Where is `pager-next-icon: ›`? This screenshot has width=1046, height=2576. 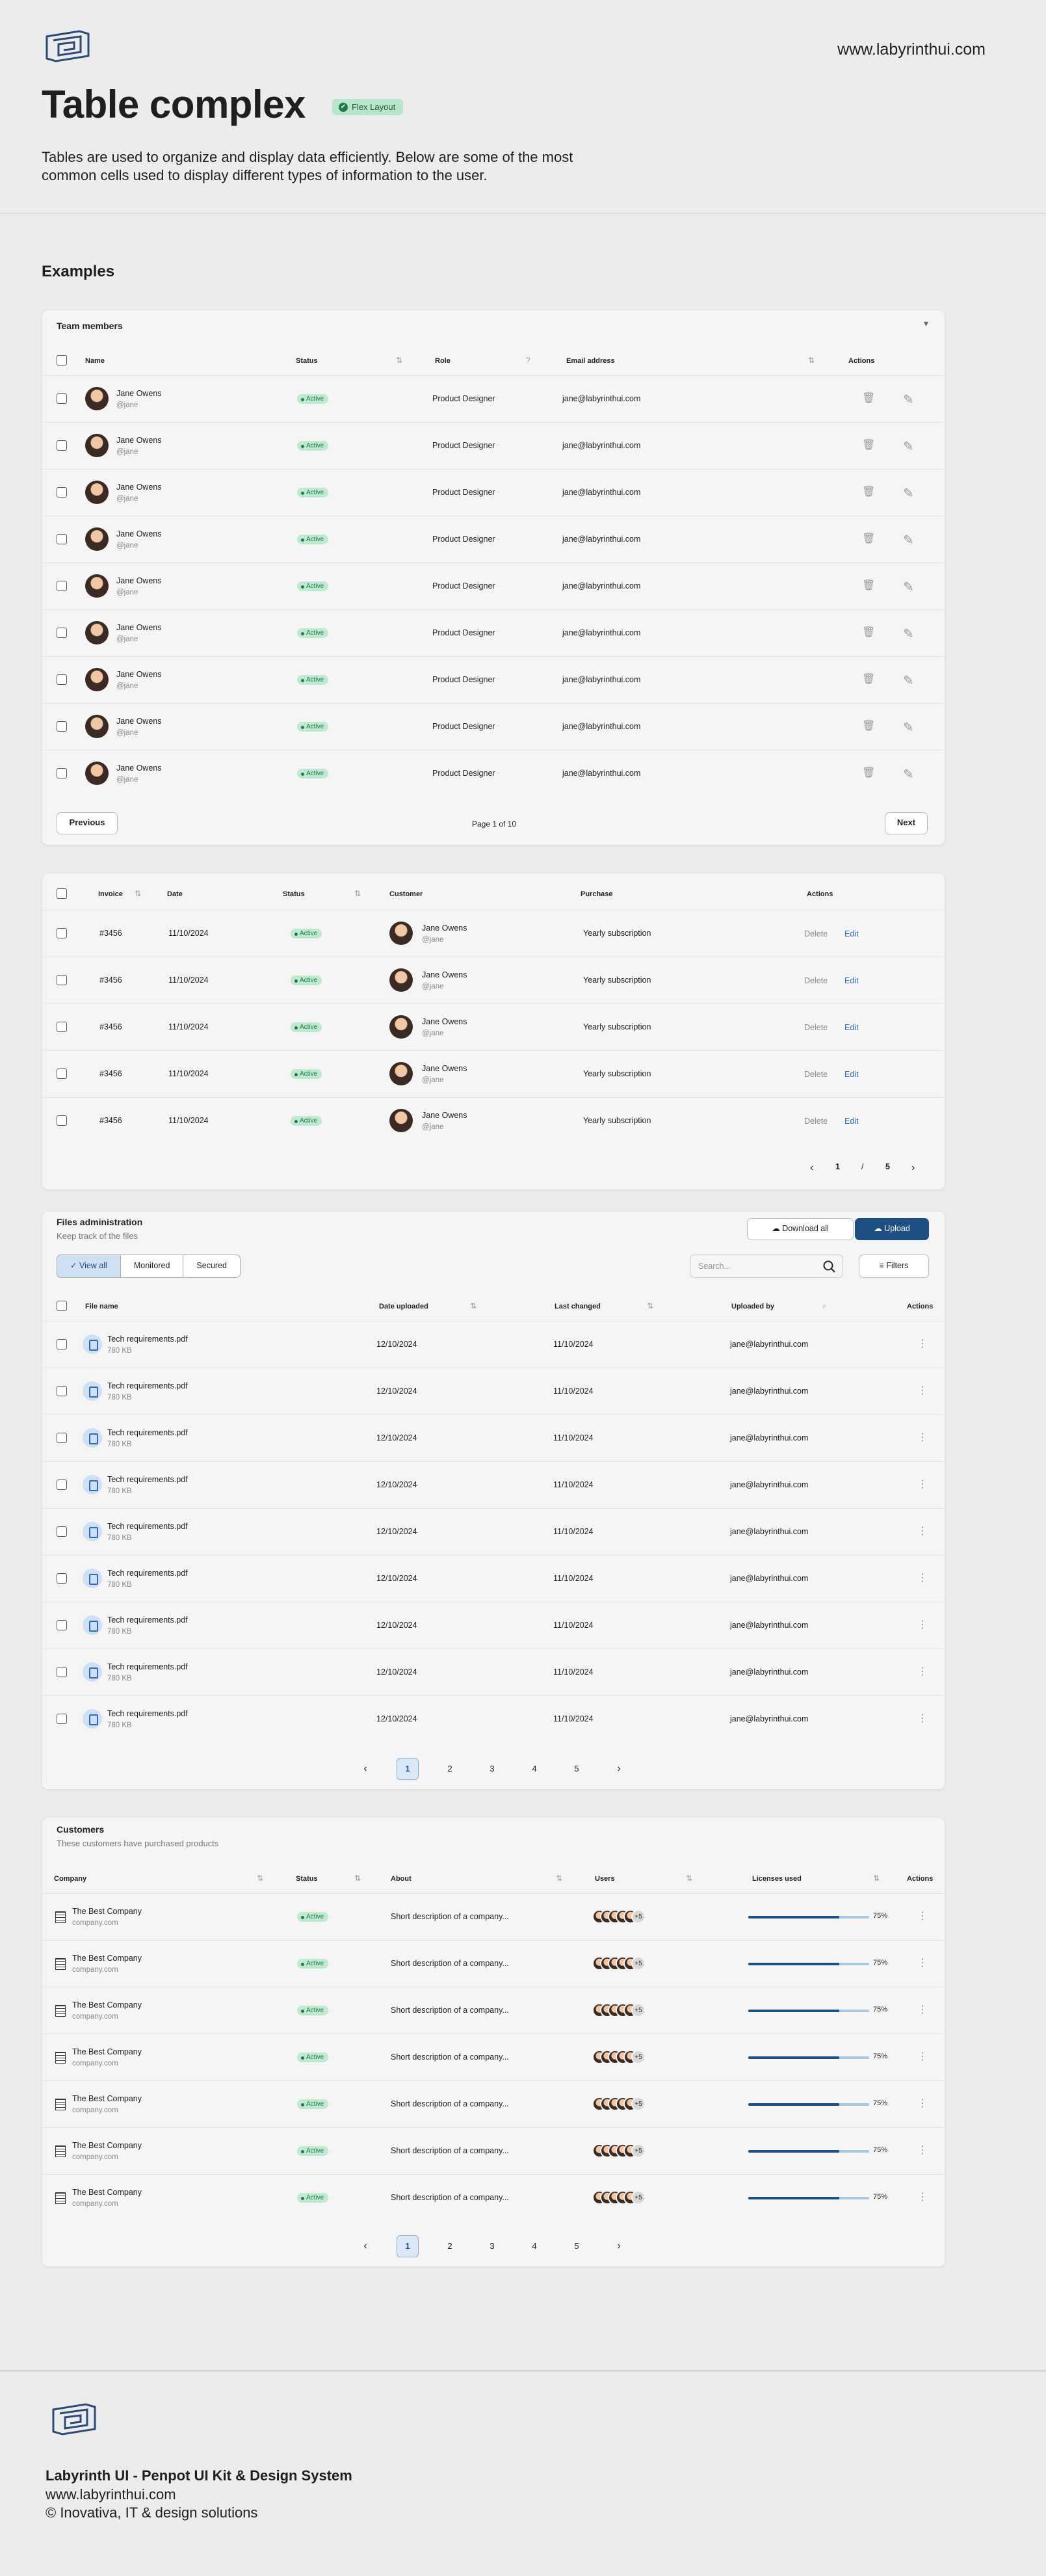 pager-next-icon: › is located at coordinates (913, 1168).